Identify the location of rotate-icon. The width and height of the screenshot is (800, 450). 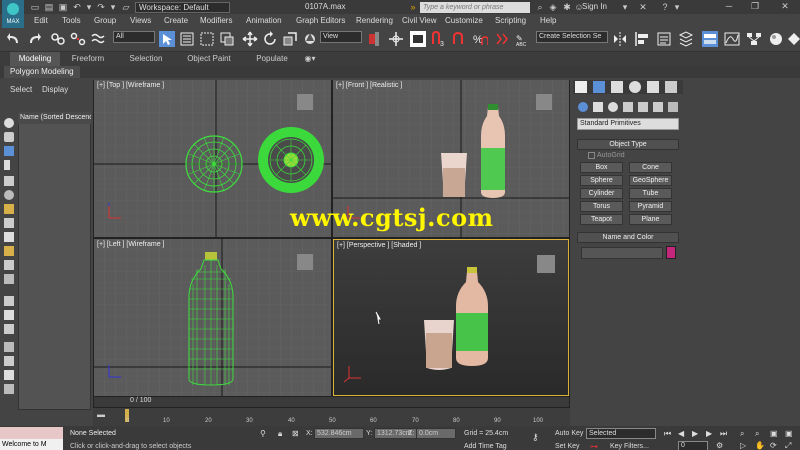
(270, 39).